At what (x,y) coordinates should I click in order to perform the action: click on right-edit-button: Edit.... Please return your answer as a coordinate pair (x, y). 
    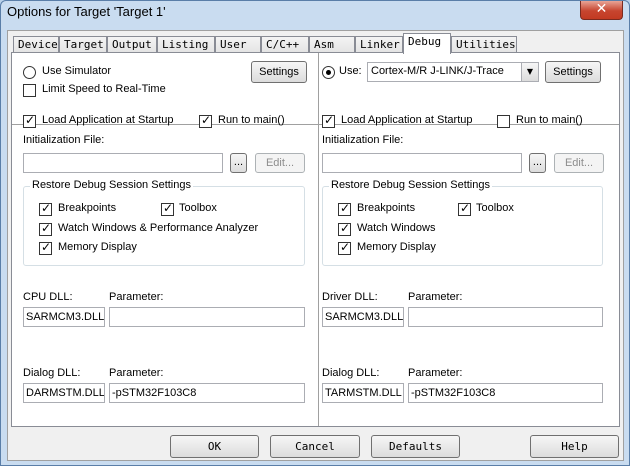
    Looking at the image, I should click on (579, 163).